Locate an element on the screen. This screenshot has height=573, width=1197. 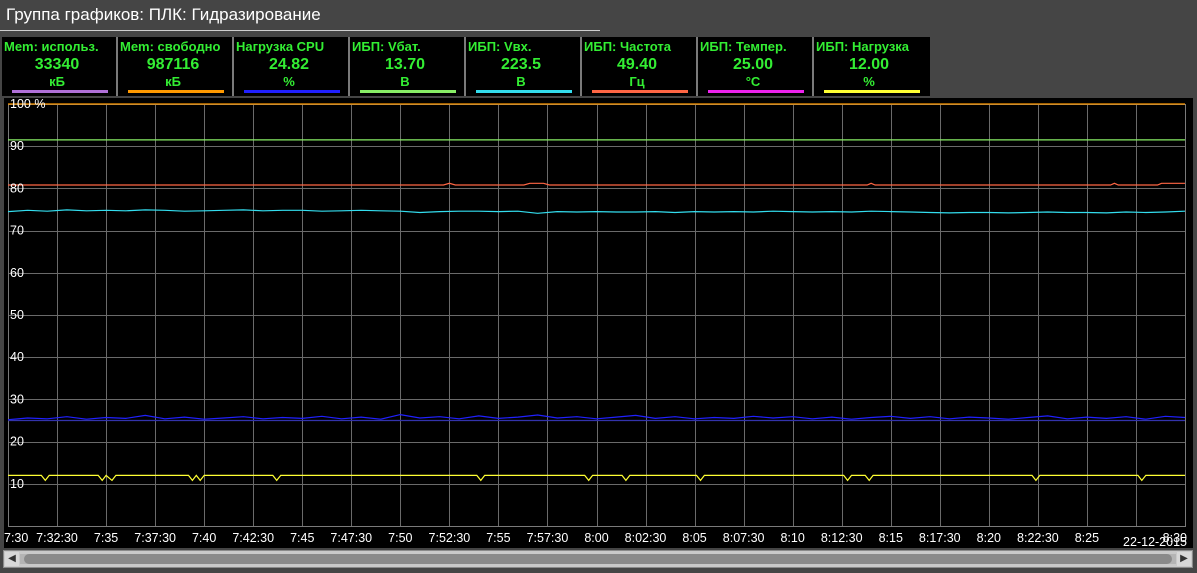
title-bar: Группа графиков: ПЛК: Гидразирование is located at coordinates (300, 15).